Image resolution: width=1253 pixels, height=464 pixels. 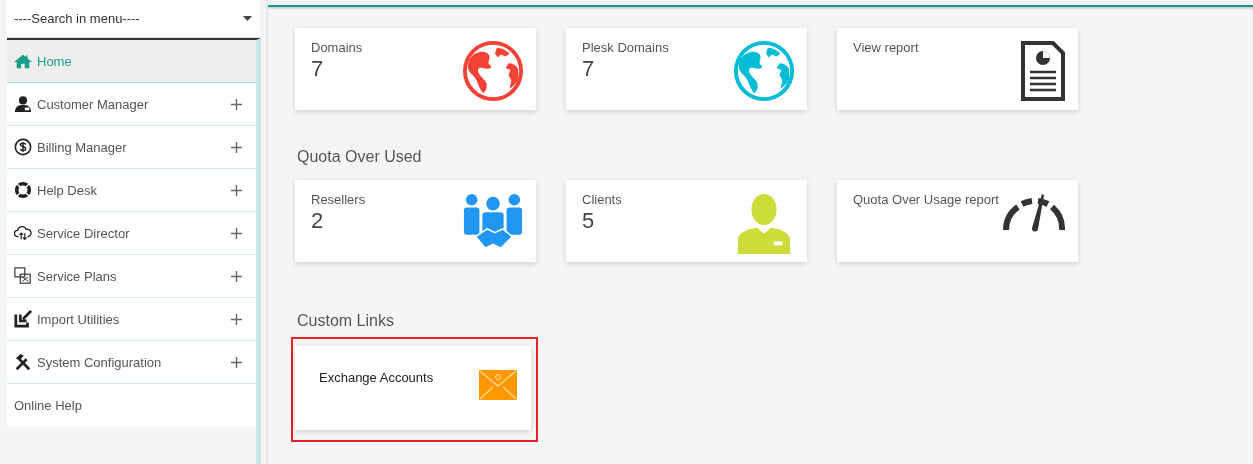 I want to click on home-icon, so click(x=23, y=61).